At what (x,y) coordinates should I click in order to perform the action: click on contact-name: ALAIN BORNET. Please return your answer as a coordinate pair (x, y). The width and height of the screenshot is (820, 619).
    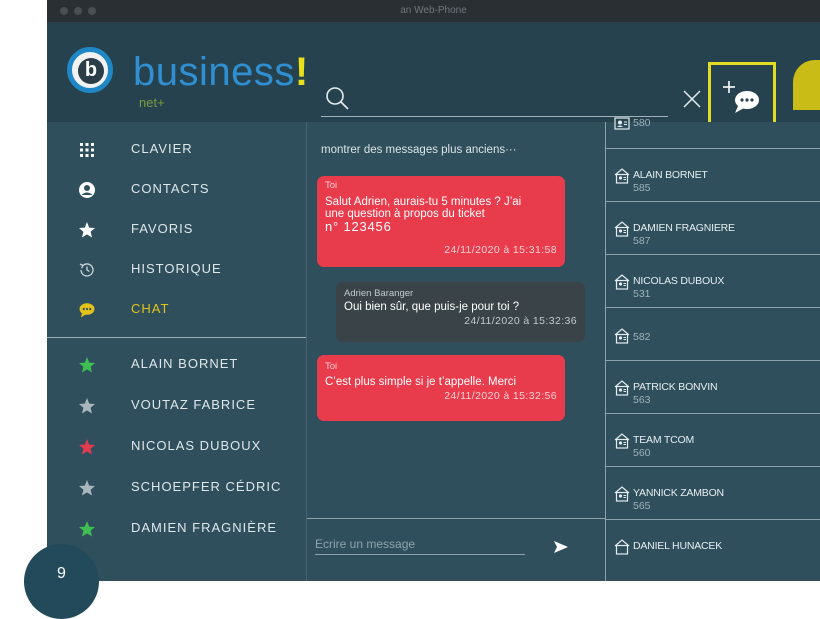
    Looking at the image, I should click on (670, 175).